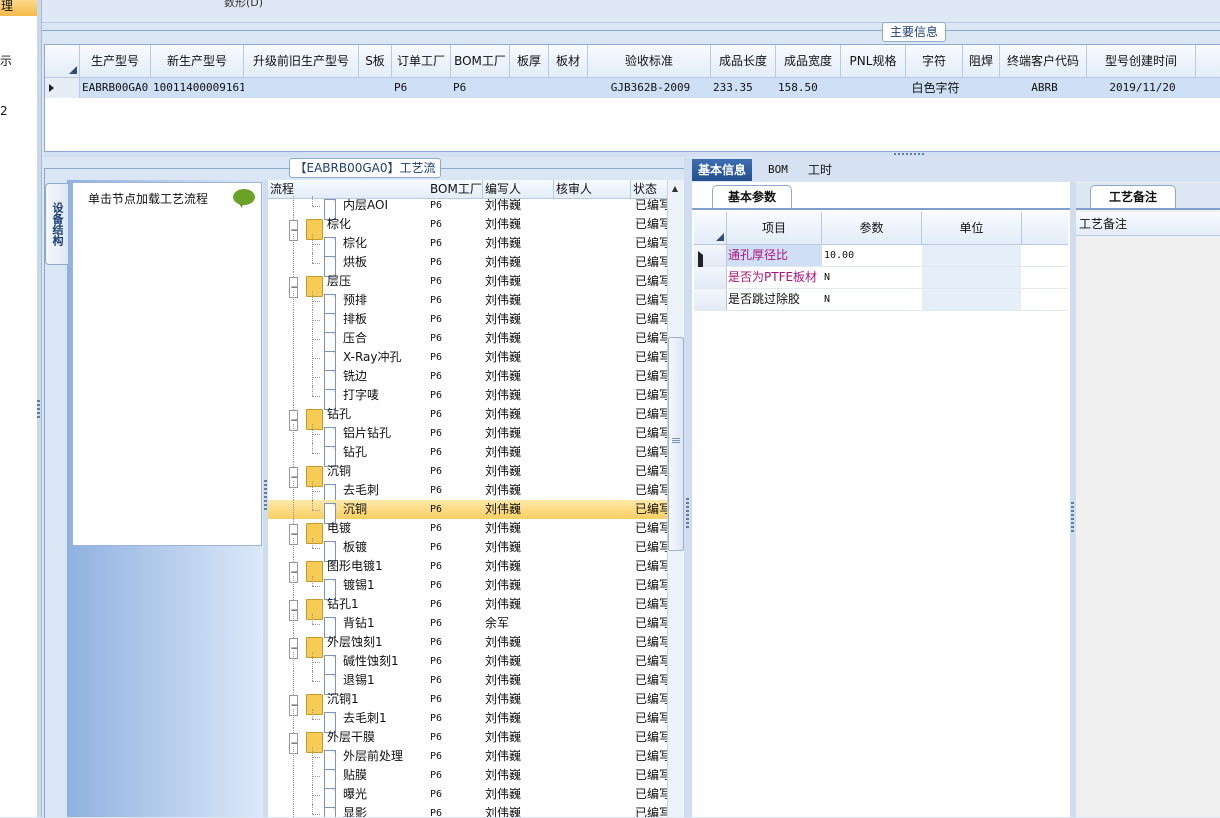 The width and height of the screenshot is (1220, 818). What do you see at coordinates (774, 228) in the screenshot?
I see `param-col-header: 项目` at bounding box center [774, 228].